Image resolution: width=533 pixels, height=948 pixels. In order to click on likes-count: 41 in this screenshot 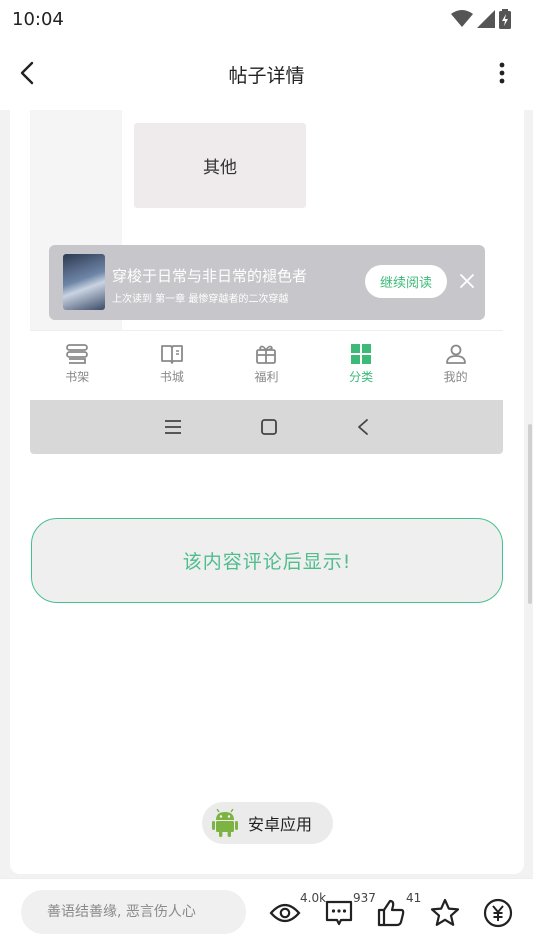, I will do `click(414, 898)`.